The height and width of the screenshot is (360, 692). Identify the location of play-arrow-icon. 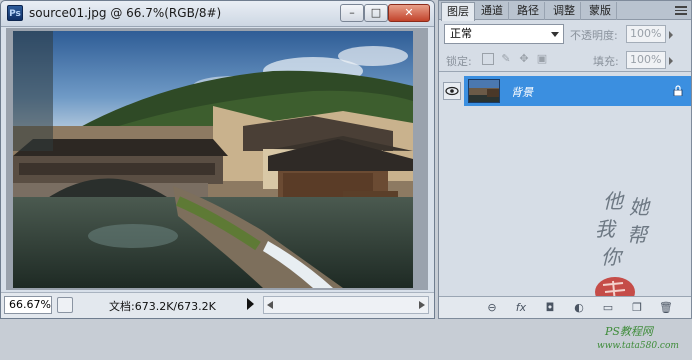
(250, 304).